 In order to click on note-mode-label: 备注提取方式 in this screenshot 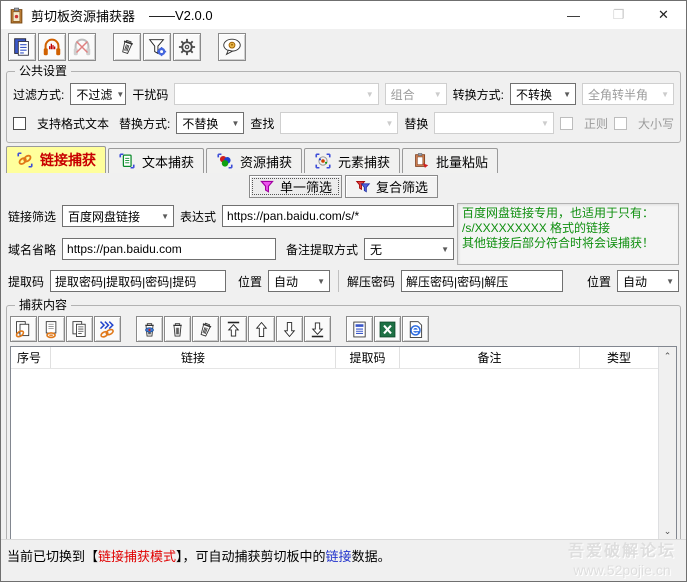, I will do `click(322, 249)`.